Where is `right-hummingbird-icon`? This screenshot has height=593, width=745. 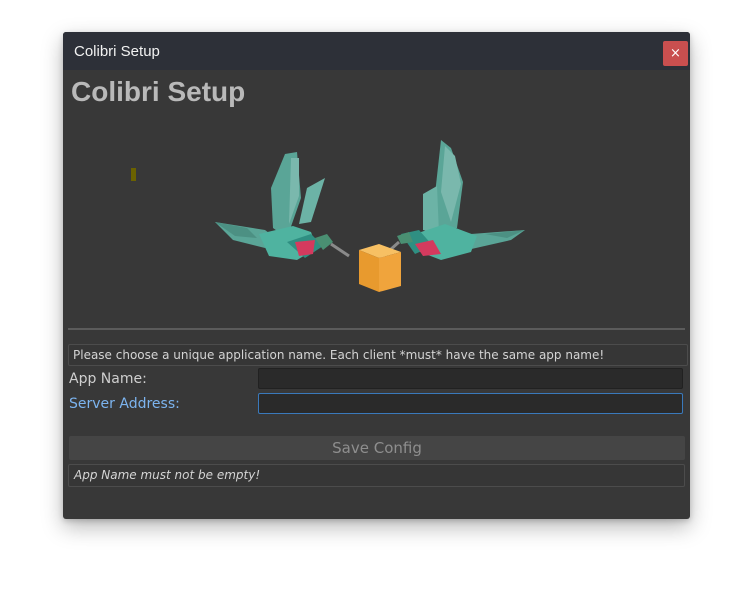 right-hummingbird-icon is located at coordinates (452, 200).